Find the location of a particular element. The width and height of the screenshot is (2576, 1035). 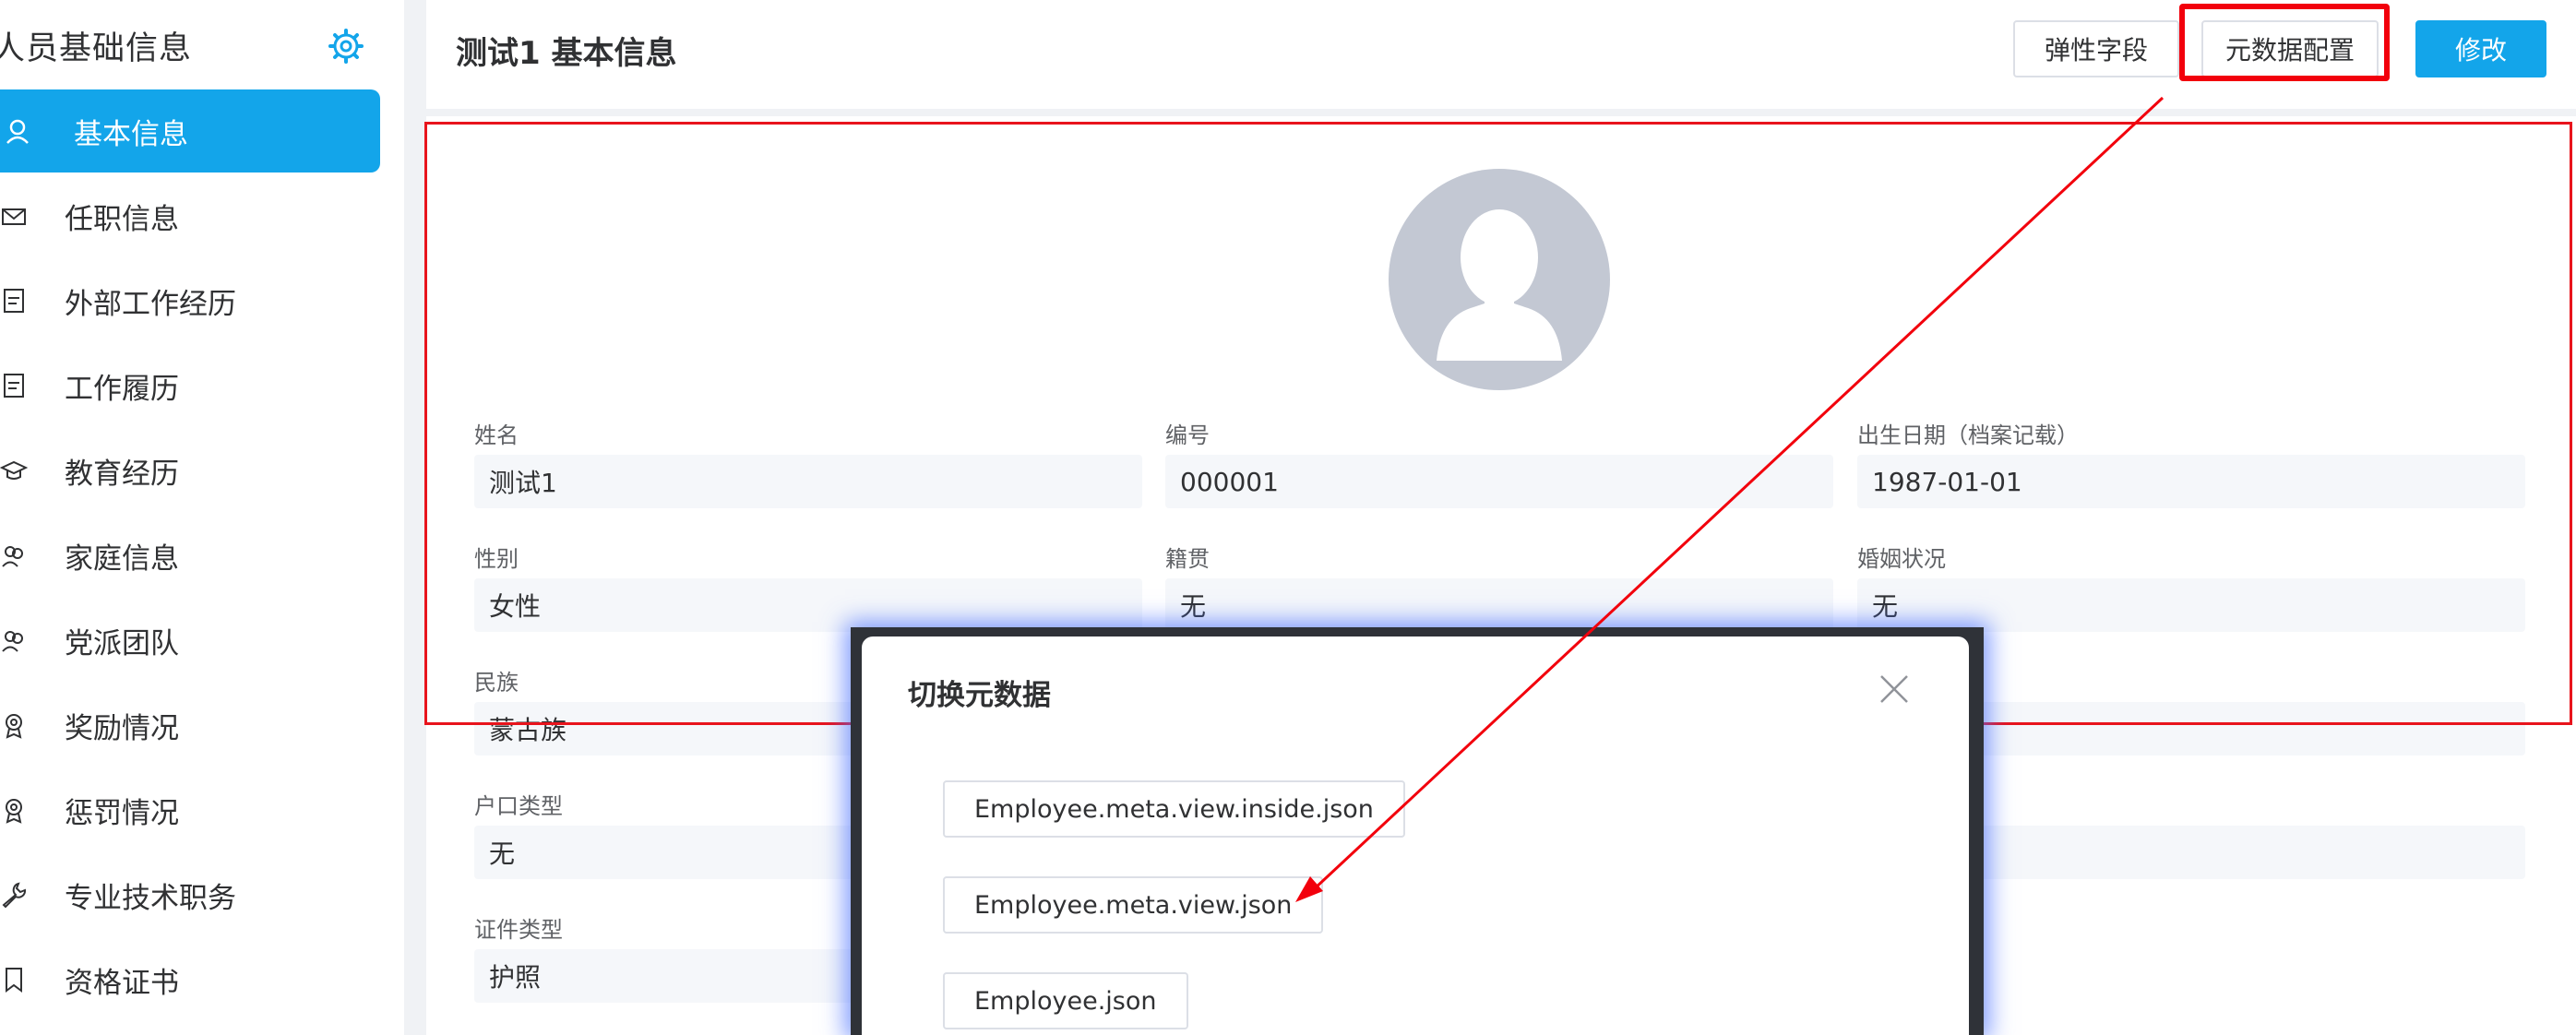

metadata-option: Employee.meta.view.inside.json is located at coordinates (1174, 809).